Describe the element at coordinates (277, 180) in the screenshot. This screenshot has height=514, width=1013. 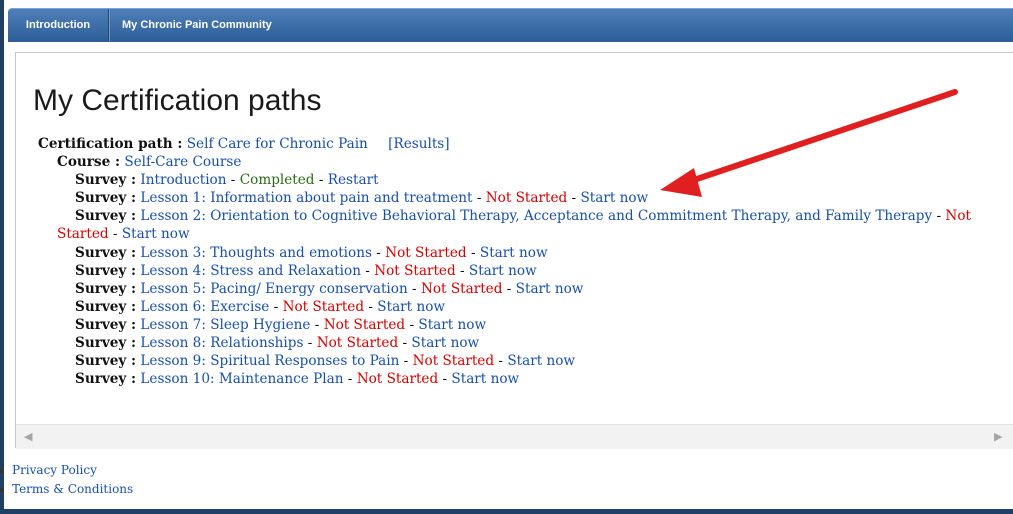
I see `survey-status: Completed` at that location.